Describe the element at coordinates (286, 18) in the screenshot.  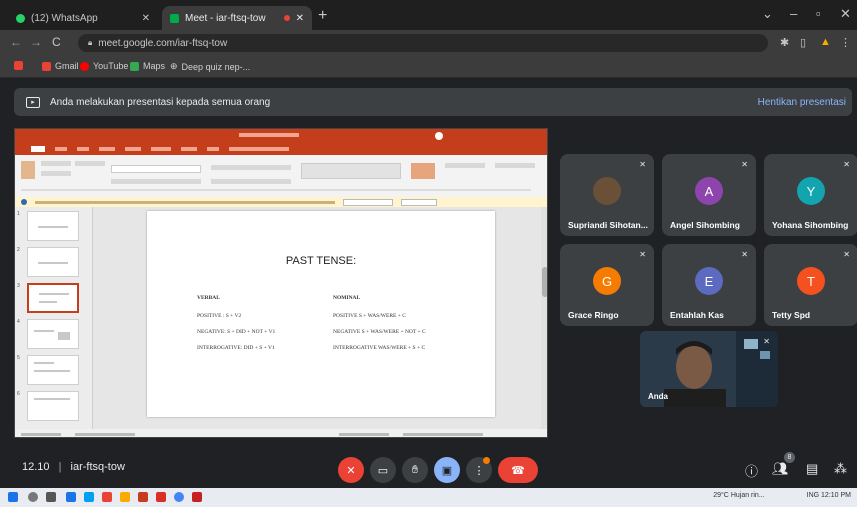
I see `recording-dot-icon` at that location.